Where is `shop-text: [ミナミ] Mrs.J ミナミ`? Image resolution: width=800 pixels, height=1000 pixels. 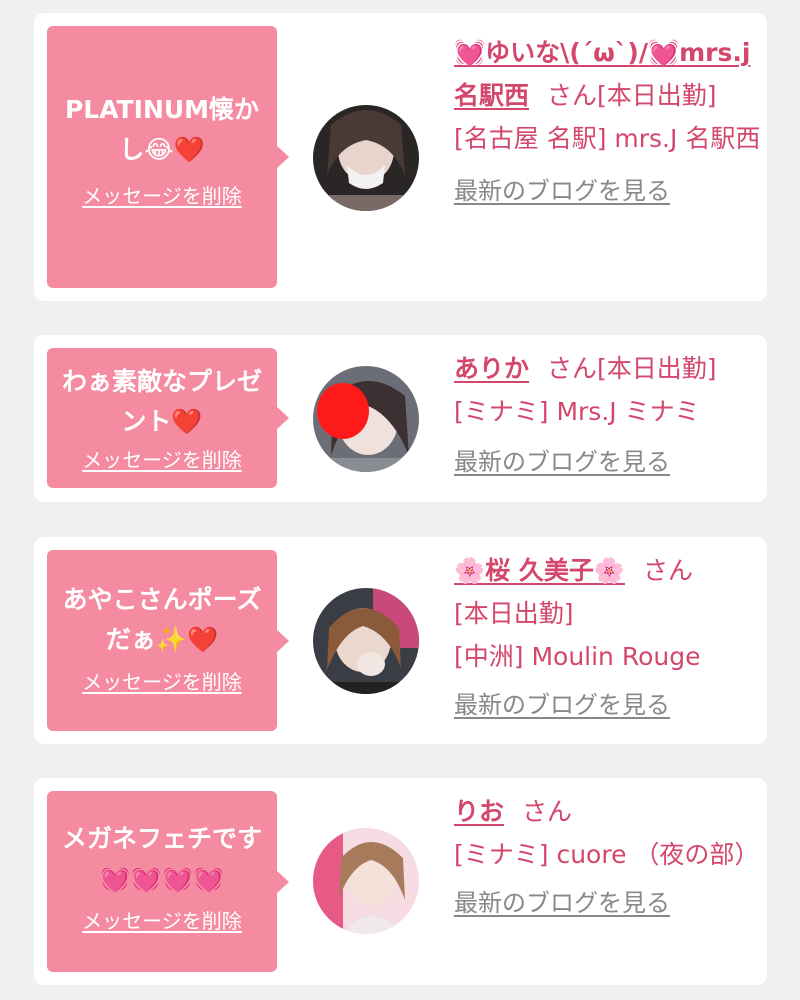
shop-text: [ミナミ] Mrs.J ミナミ is located at coordinates (577, 411).